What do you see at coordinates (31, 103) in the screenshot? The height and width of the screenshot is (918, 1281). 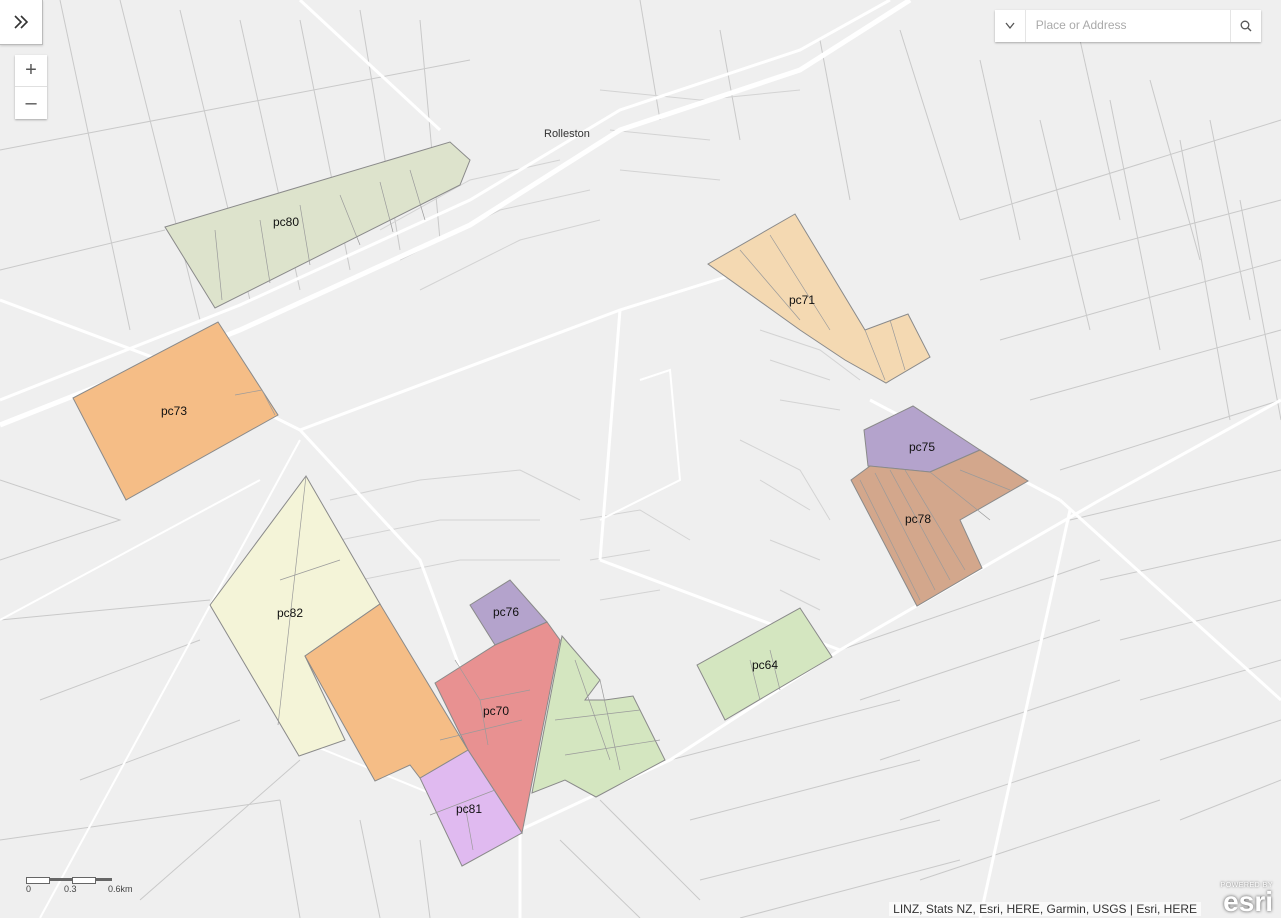 I see `zoom-out-button: –` at bounding box center [31, 103].